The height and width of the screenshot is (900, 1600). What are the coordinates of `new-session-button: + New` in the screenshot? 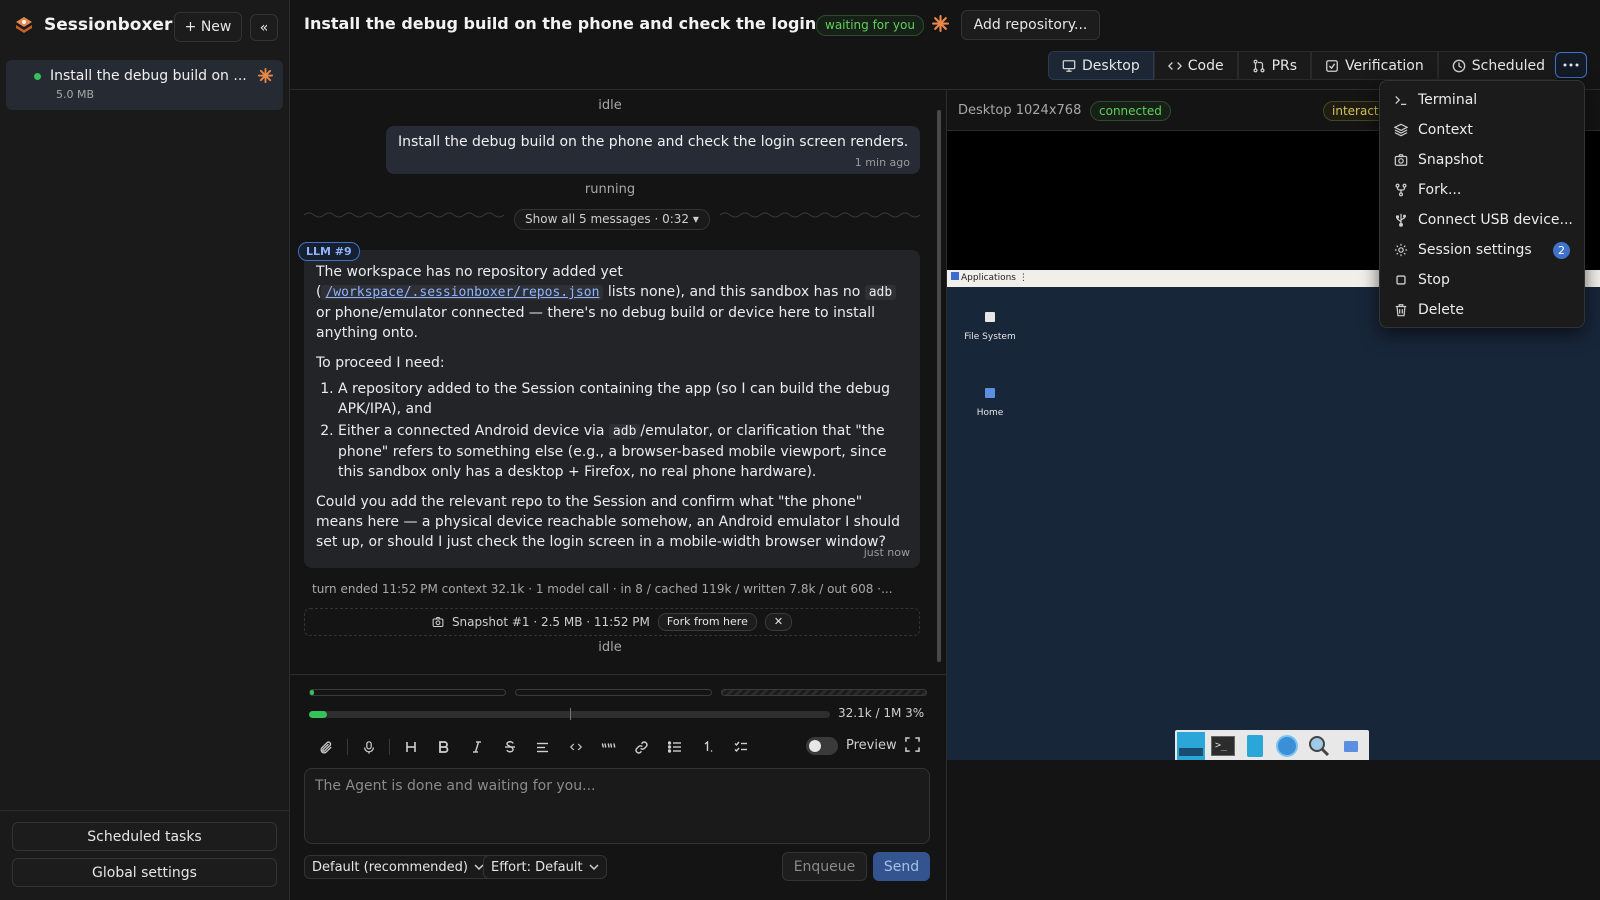 It's located at (208, 27).